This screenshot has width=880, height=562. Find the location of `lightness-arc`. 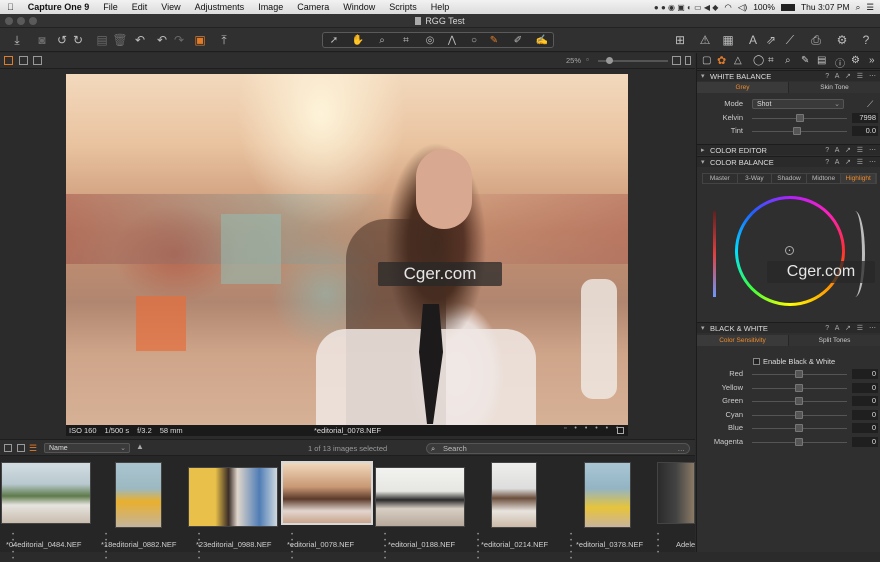

lightness-arc is located at coordinates (855, 254).